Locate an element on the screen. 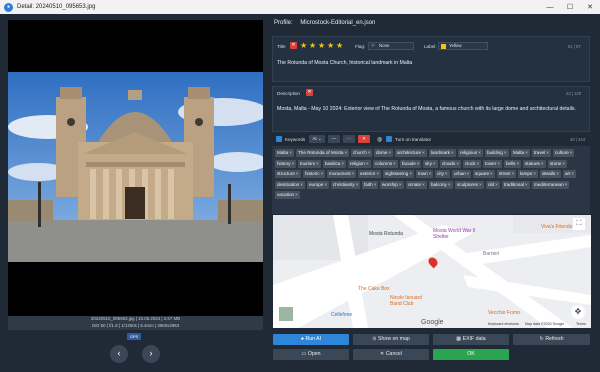 Image resolution: width=600 pixels, height=372 pixels. clear-title-button: ✕ is located at coordinates (293, 45).